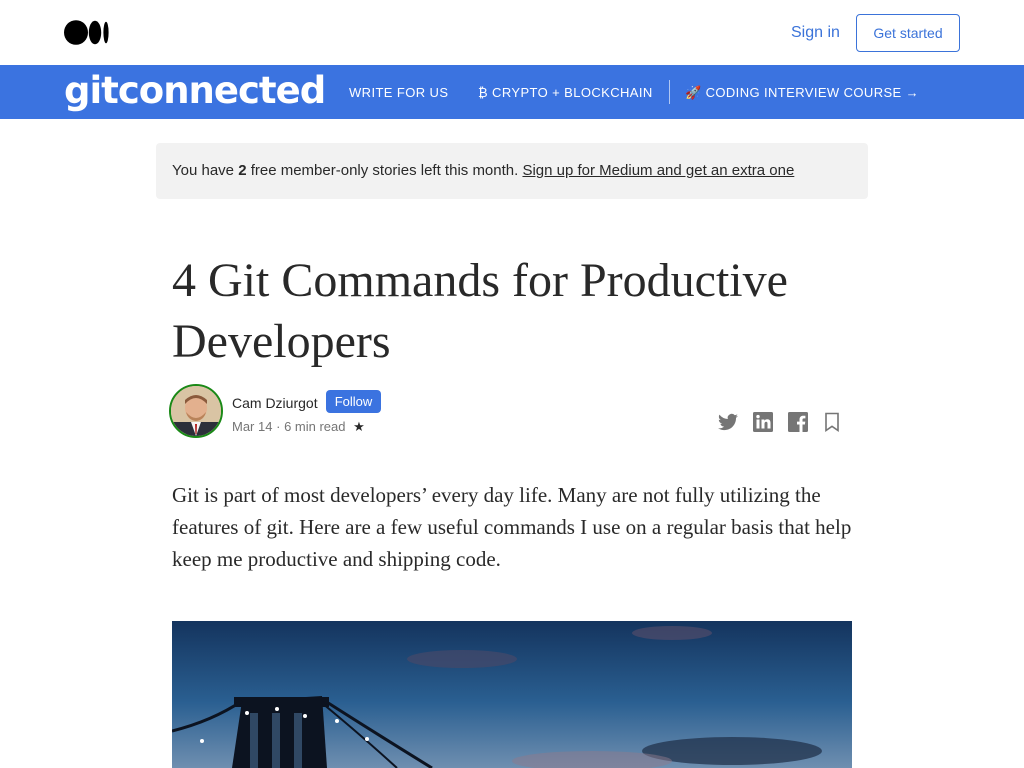 This screenshot has height=768, width=1024. I want to click on article-title: 4 Git Commands for Productive Developers, so click(480, 311).